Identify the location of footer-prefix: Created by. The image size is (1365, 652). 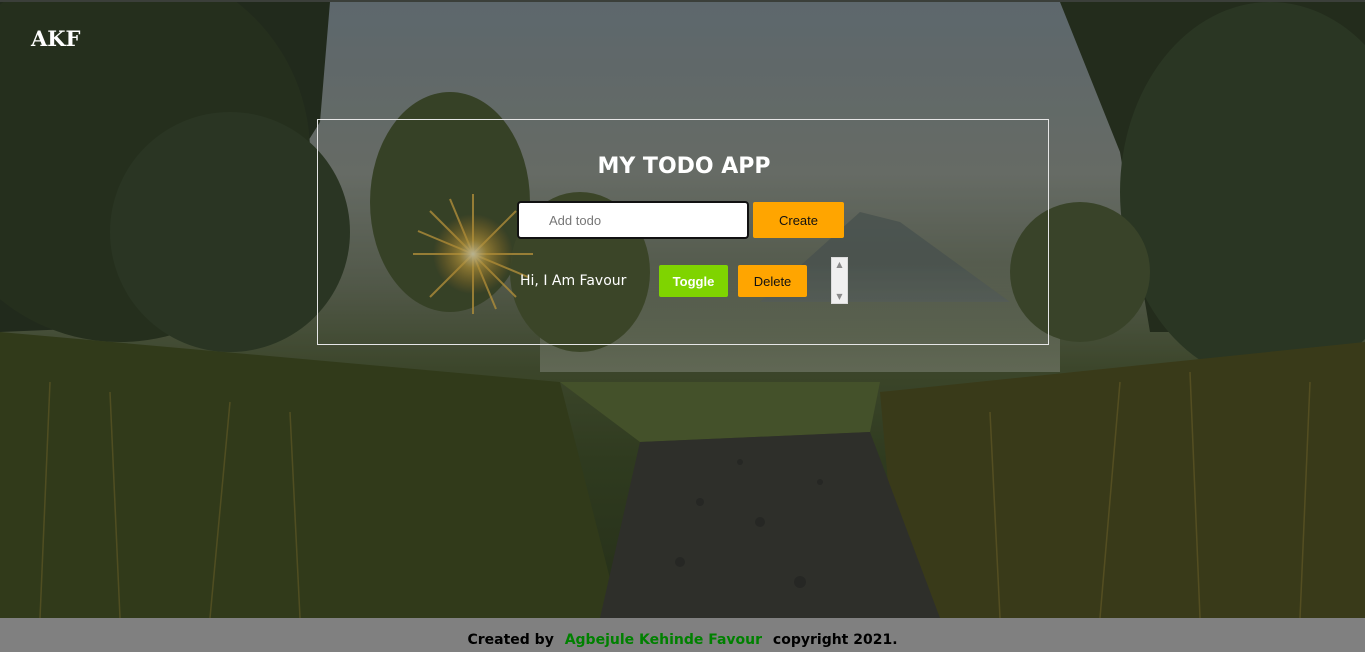
(510, 640).